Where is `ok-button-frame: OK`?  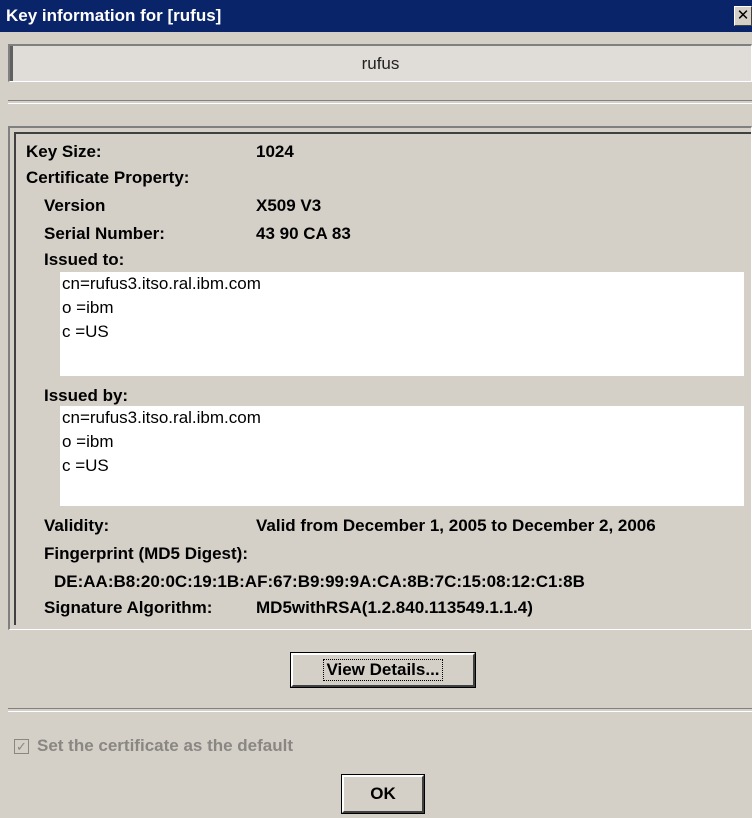 ok-button-frame: OK is located at coordinates (383, 794).